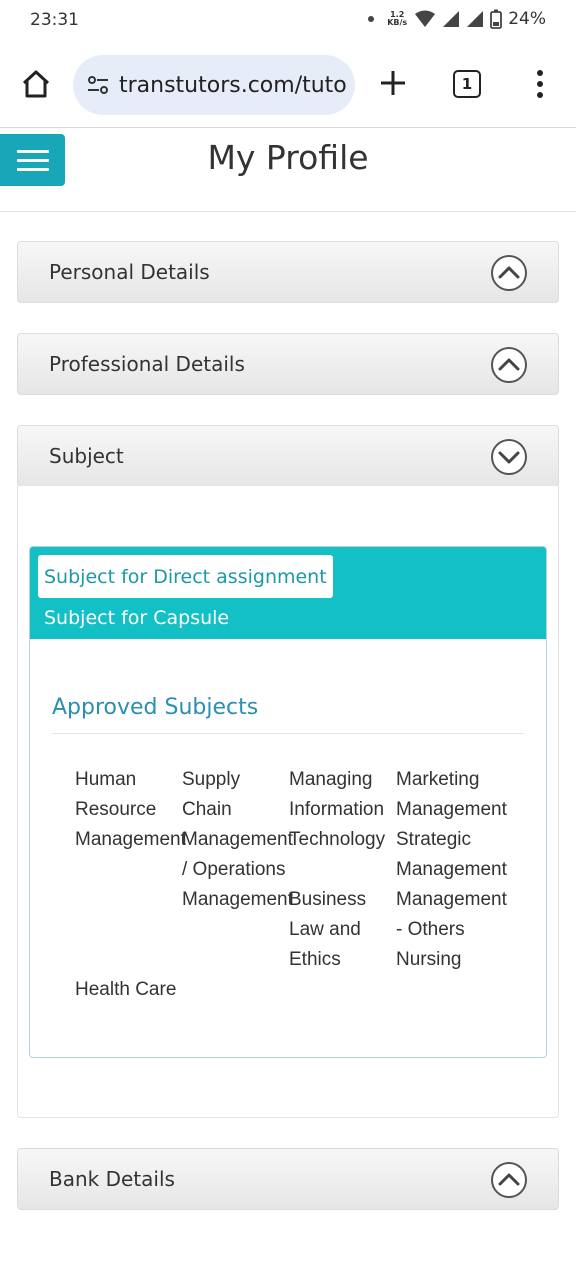  I want to click on network-speed-unit: KB/s, so click(397, 22).